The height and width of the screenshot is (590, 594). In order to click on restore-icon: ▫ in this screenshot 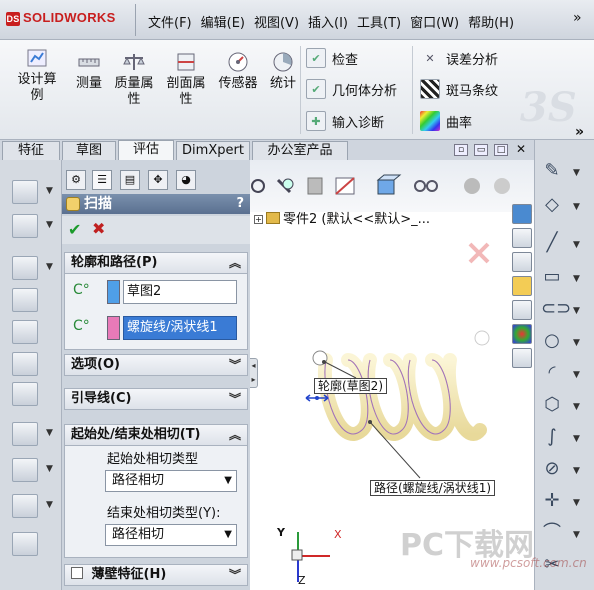, I will do `click(461, 150)`.